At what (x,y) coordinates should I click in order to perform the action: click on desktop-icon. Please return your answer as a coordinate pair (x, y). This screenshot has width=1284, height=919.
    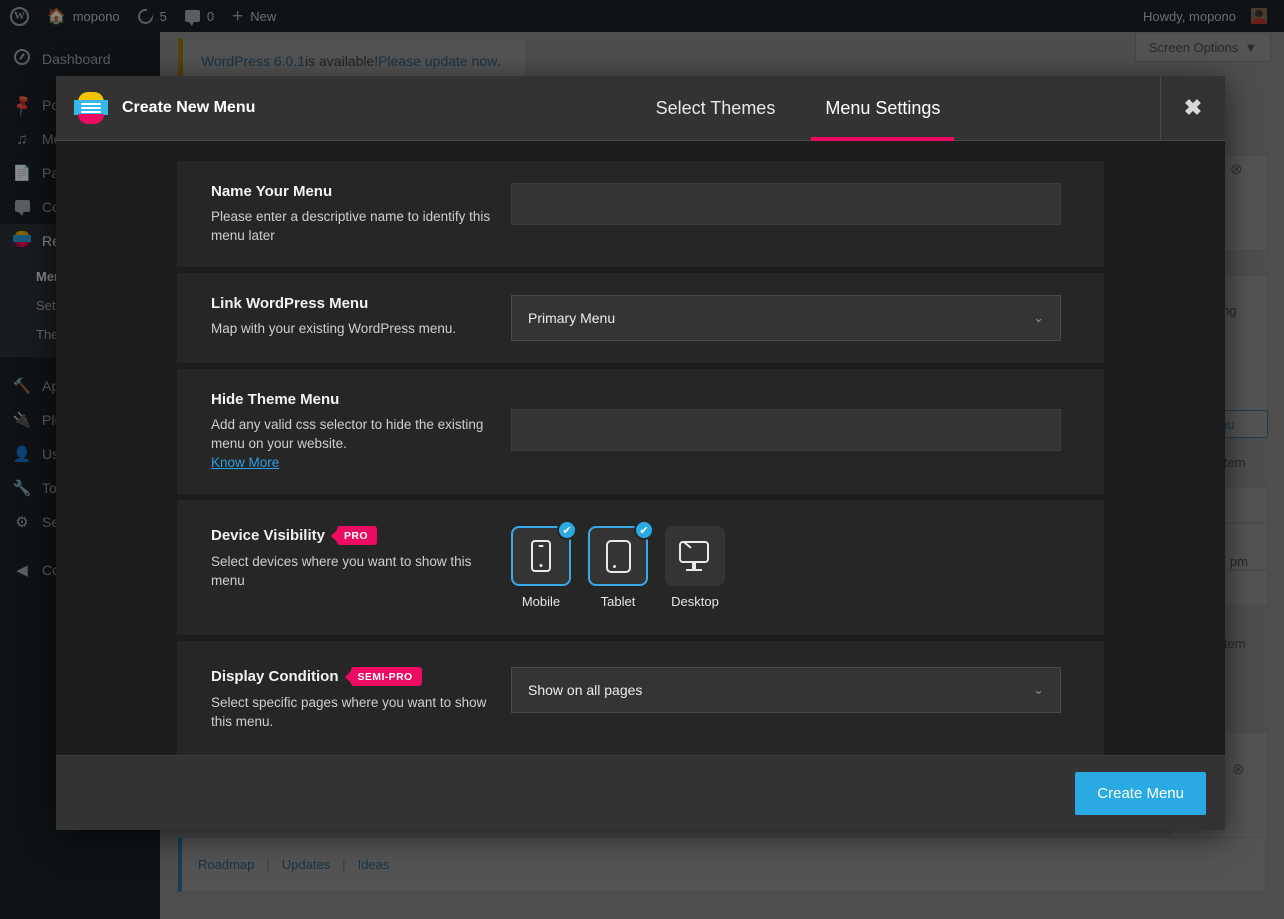
    Looking at the image, I should click on (695, 556).